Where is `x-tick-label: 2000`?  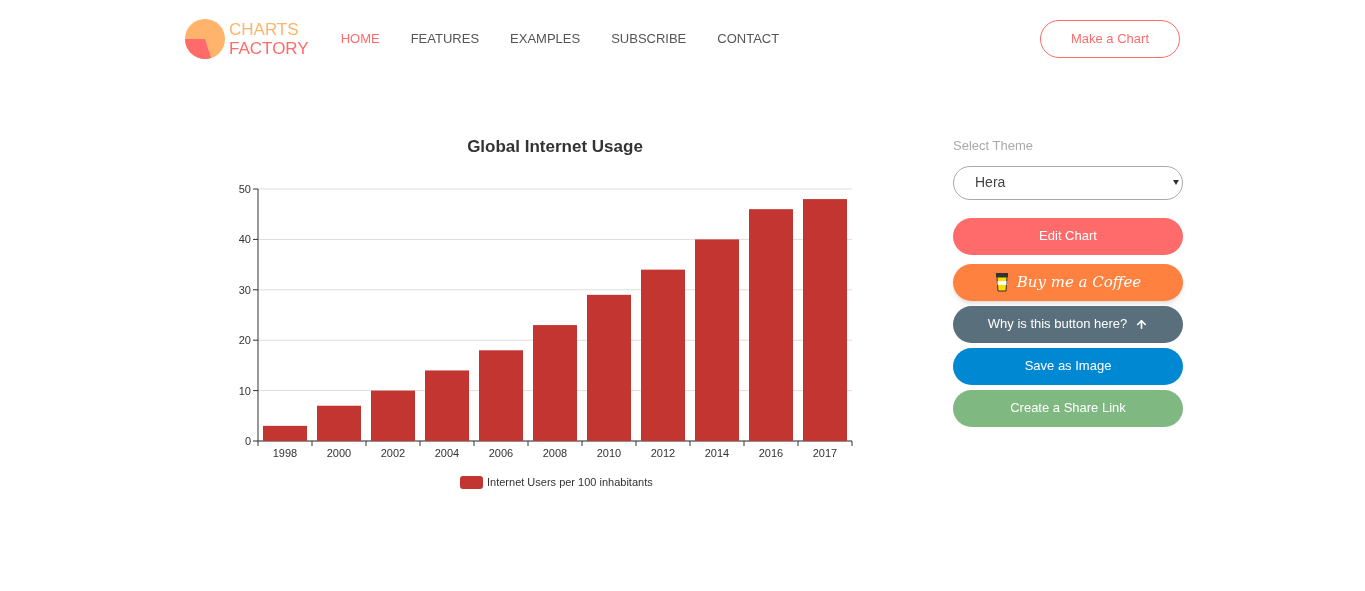 x-tick-label: 2000 is located at coordinates (339, 453).